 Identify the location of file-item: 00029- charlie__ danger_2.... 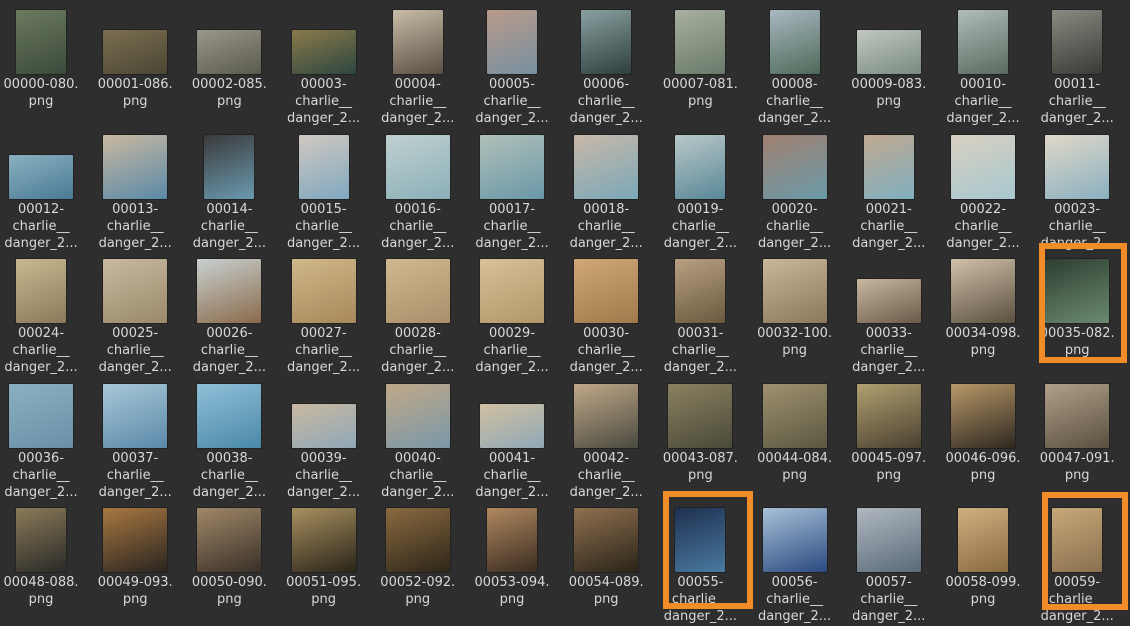
(512, 319).